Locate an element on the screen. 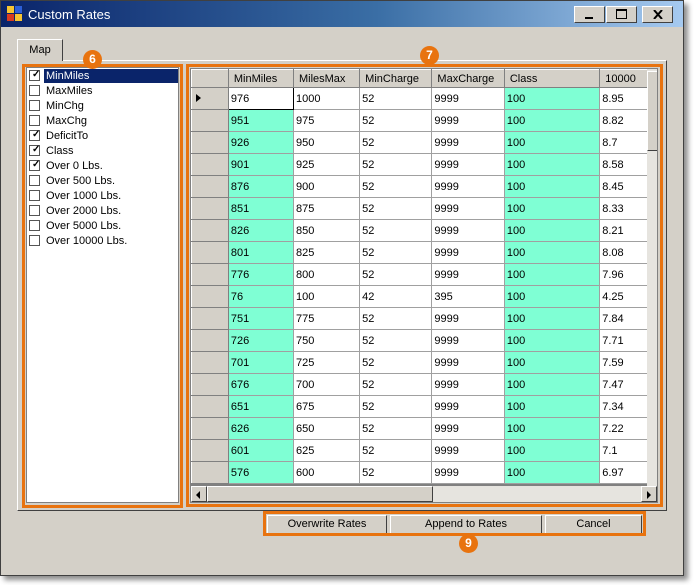  table-row: 851 875 52 9999 100 8.33 is located at coordinates (424, 208).